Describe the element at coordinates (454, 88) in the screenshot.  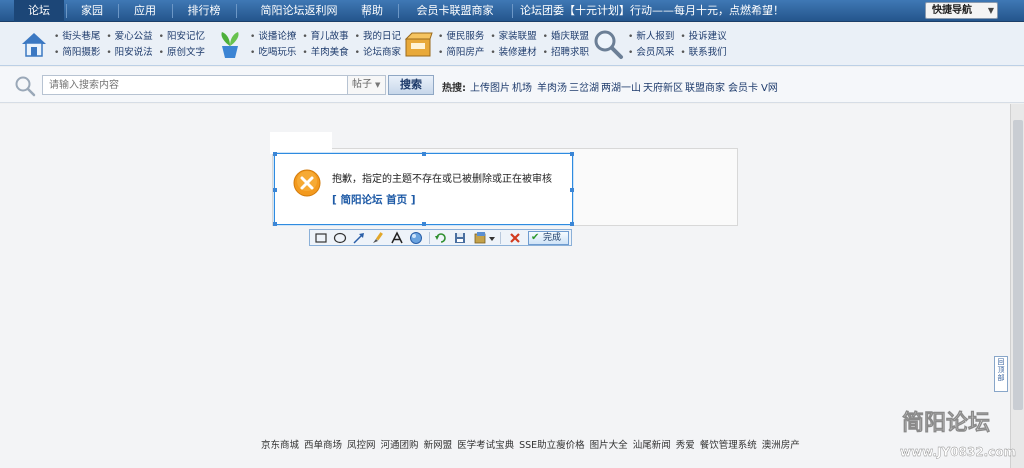
I see `hot-search-label: 热搜:` at that location.